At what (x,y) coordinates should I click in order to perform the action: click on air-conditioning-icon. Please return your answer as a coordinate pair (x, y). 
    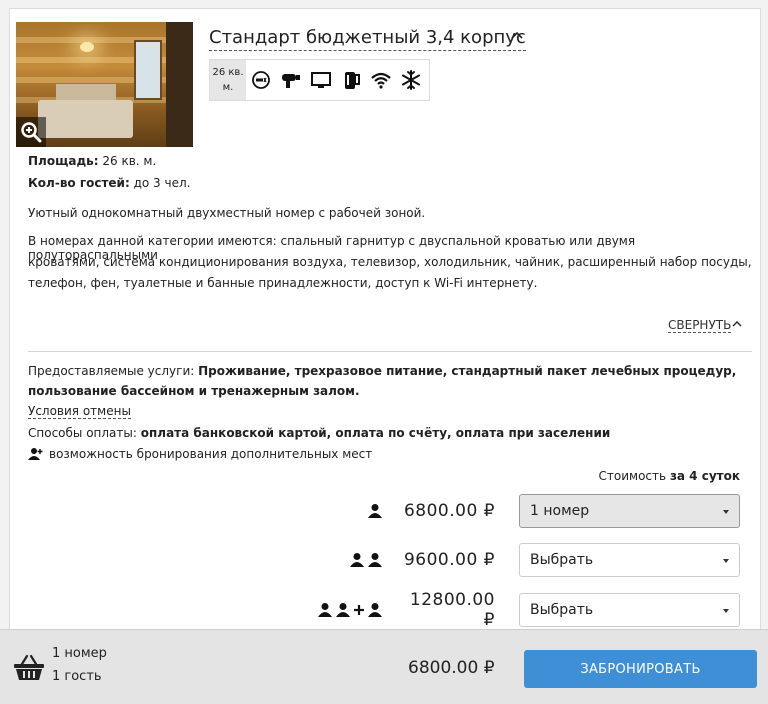
    Looking at the image, I should click on (411, 80).